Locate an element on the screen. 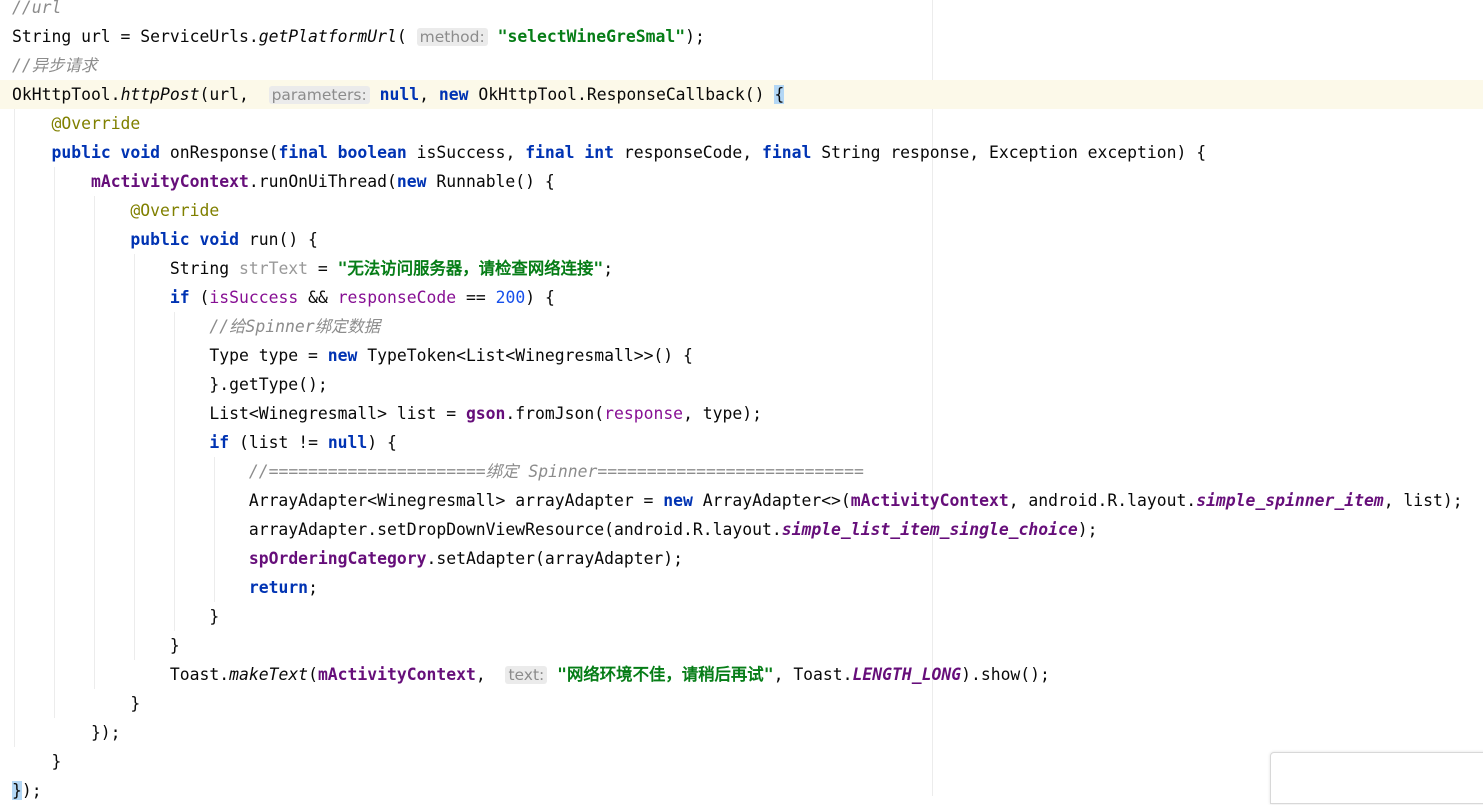 The image size is (1483, 805). code-token: ).show(); is located at coordinates (1005, 674).